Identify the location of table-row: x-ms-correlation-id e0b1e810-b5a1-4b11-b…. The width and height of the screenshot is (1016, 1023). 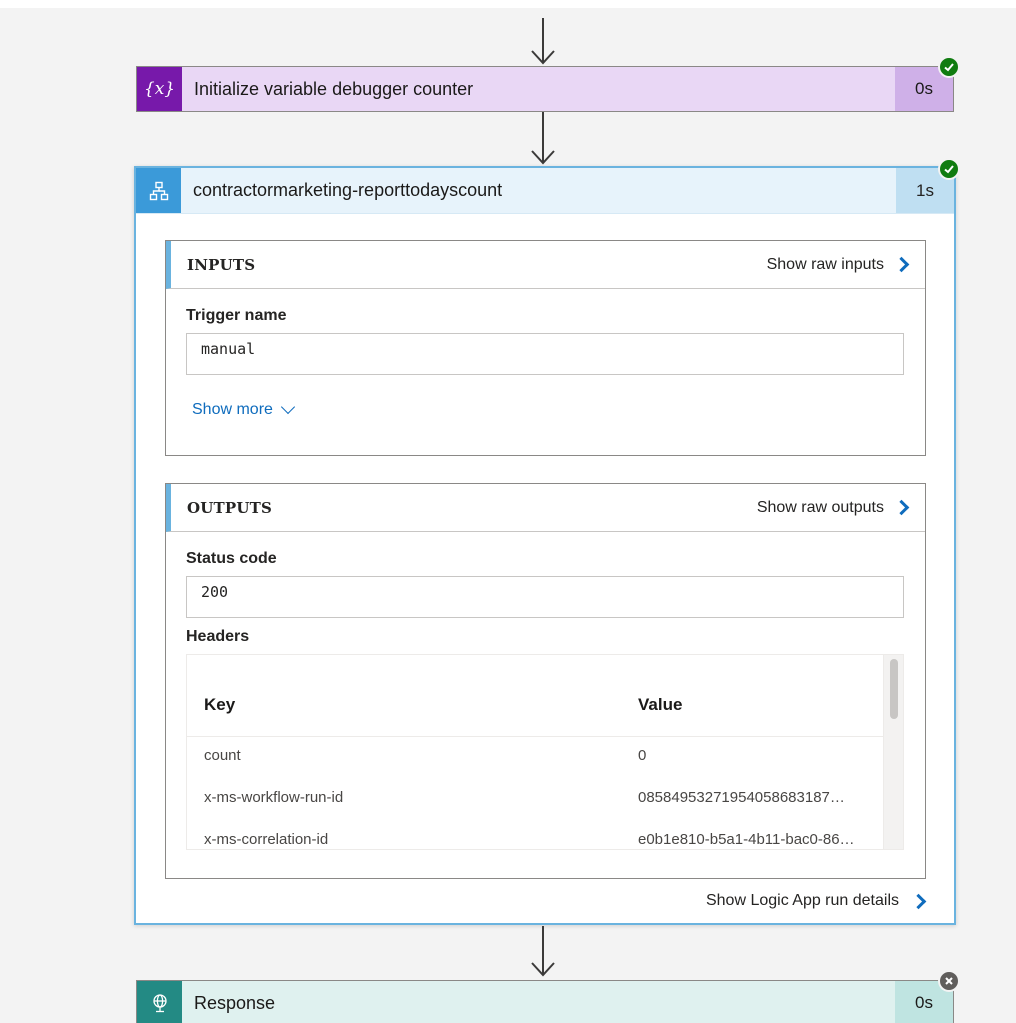
(535, 835).